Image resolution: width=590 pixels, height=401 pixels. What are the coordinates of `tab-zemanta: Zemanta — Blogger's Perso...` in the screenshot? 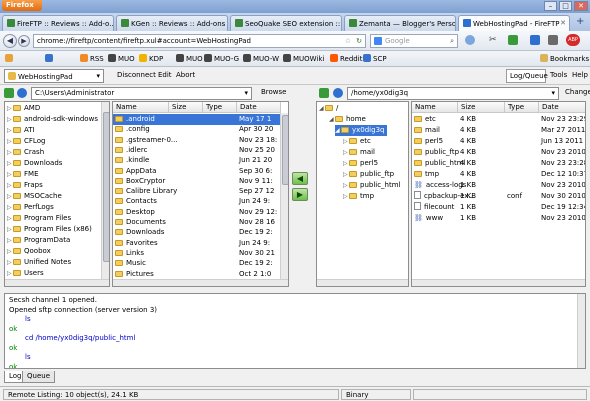 It's located at (400, 23).